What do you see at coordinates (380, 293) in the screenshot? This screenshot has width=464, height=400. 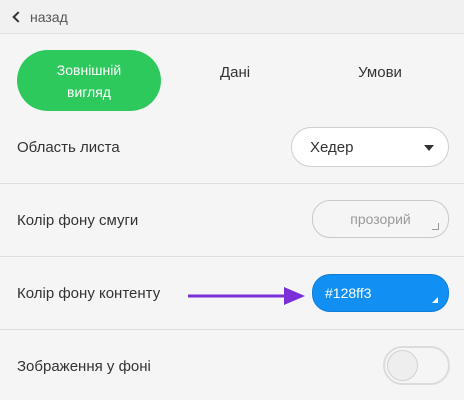 I see `content-bg-color-input: #128ff3` at bounding box center [380, 293].